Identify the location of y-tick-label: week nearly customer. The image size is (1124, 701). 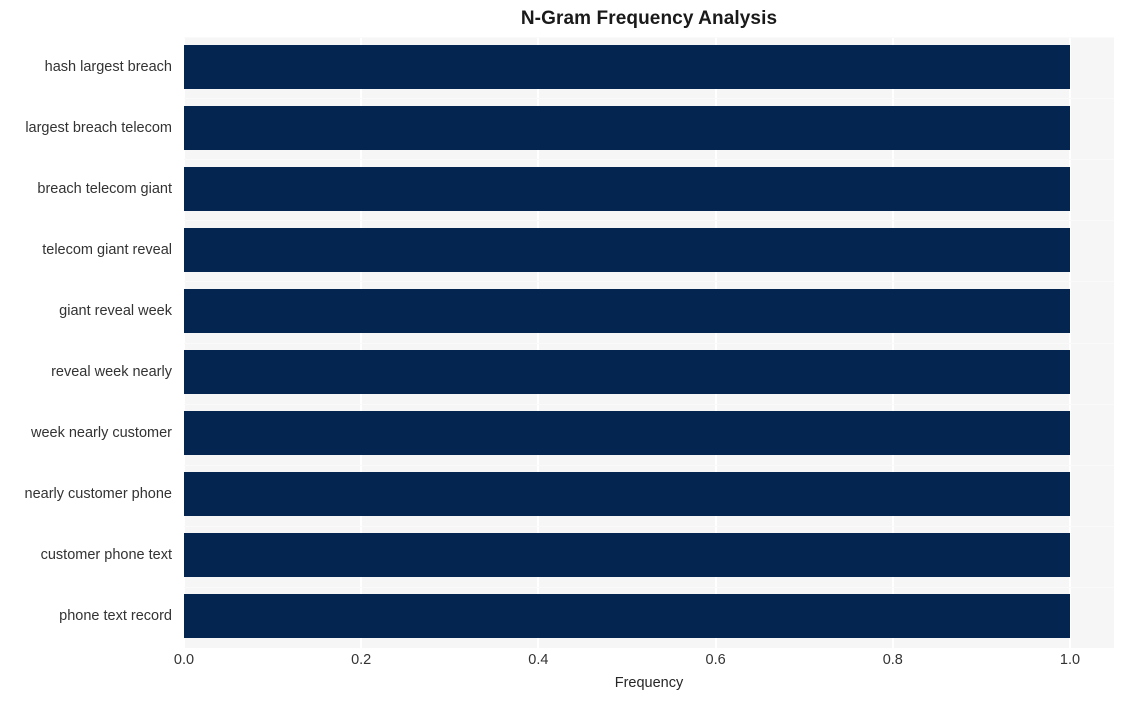
(101, 433).